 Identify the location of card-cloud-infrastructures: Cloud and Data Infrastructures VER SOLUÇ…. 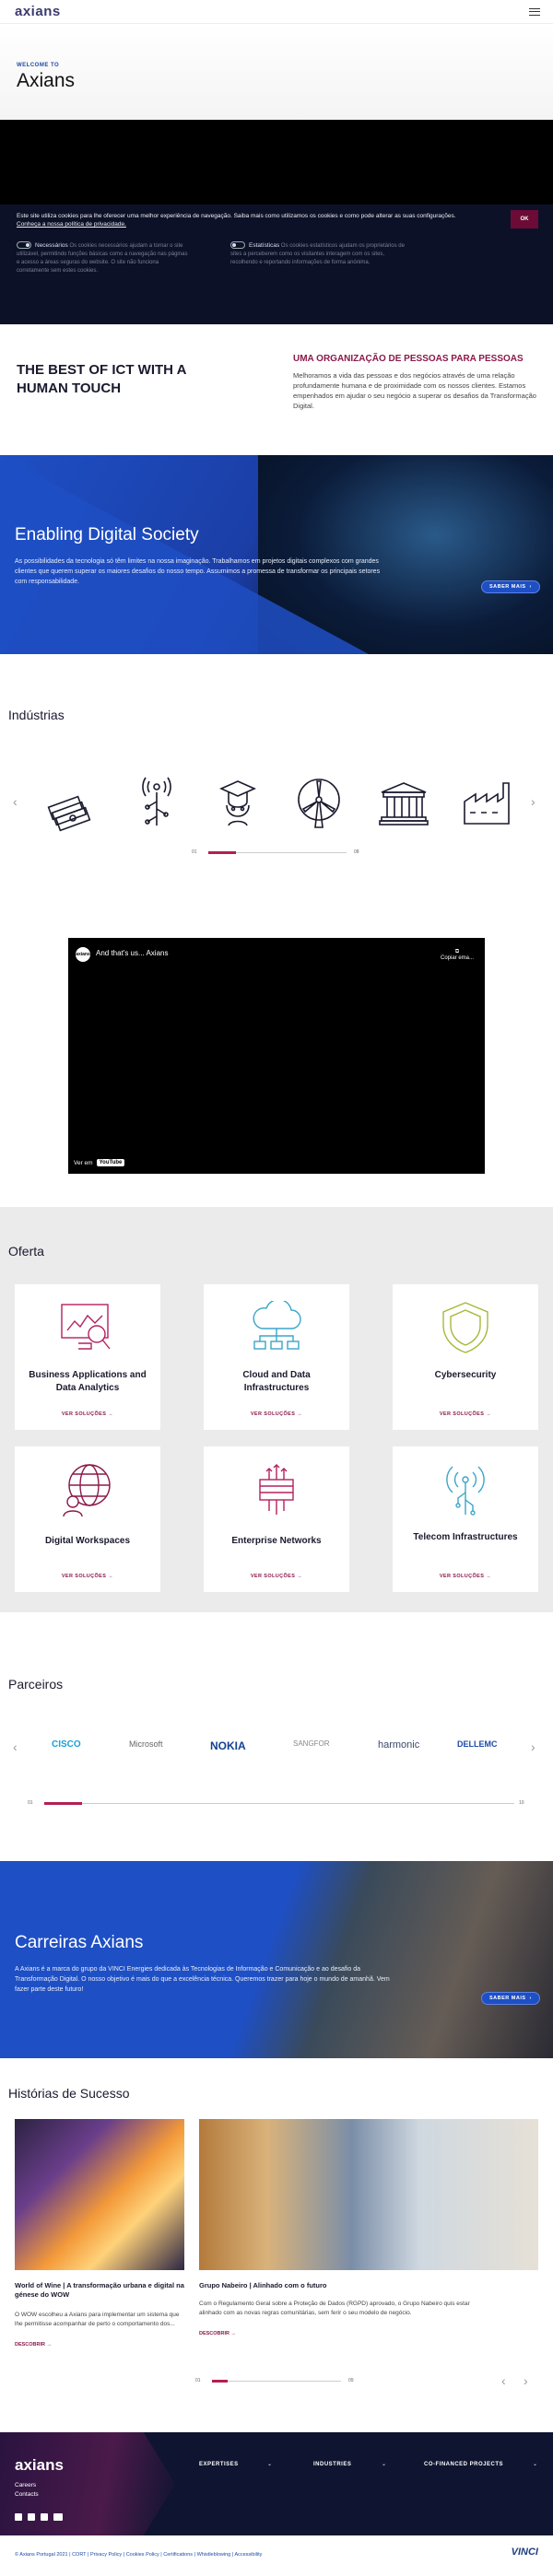
(276, 1357).